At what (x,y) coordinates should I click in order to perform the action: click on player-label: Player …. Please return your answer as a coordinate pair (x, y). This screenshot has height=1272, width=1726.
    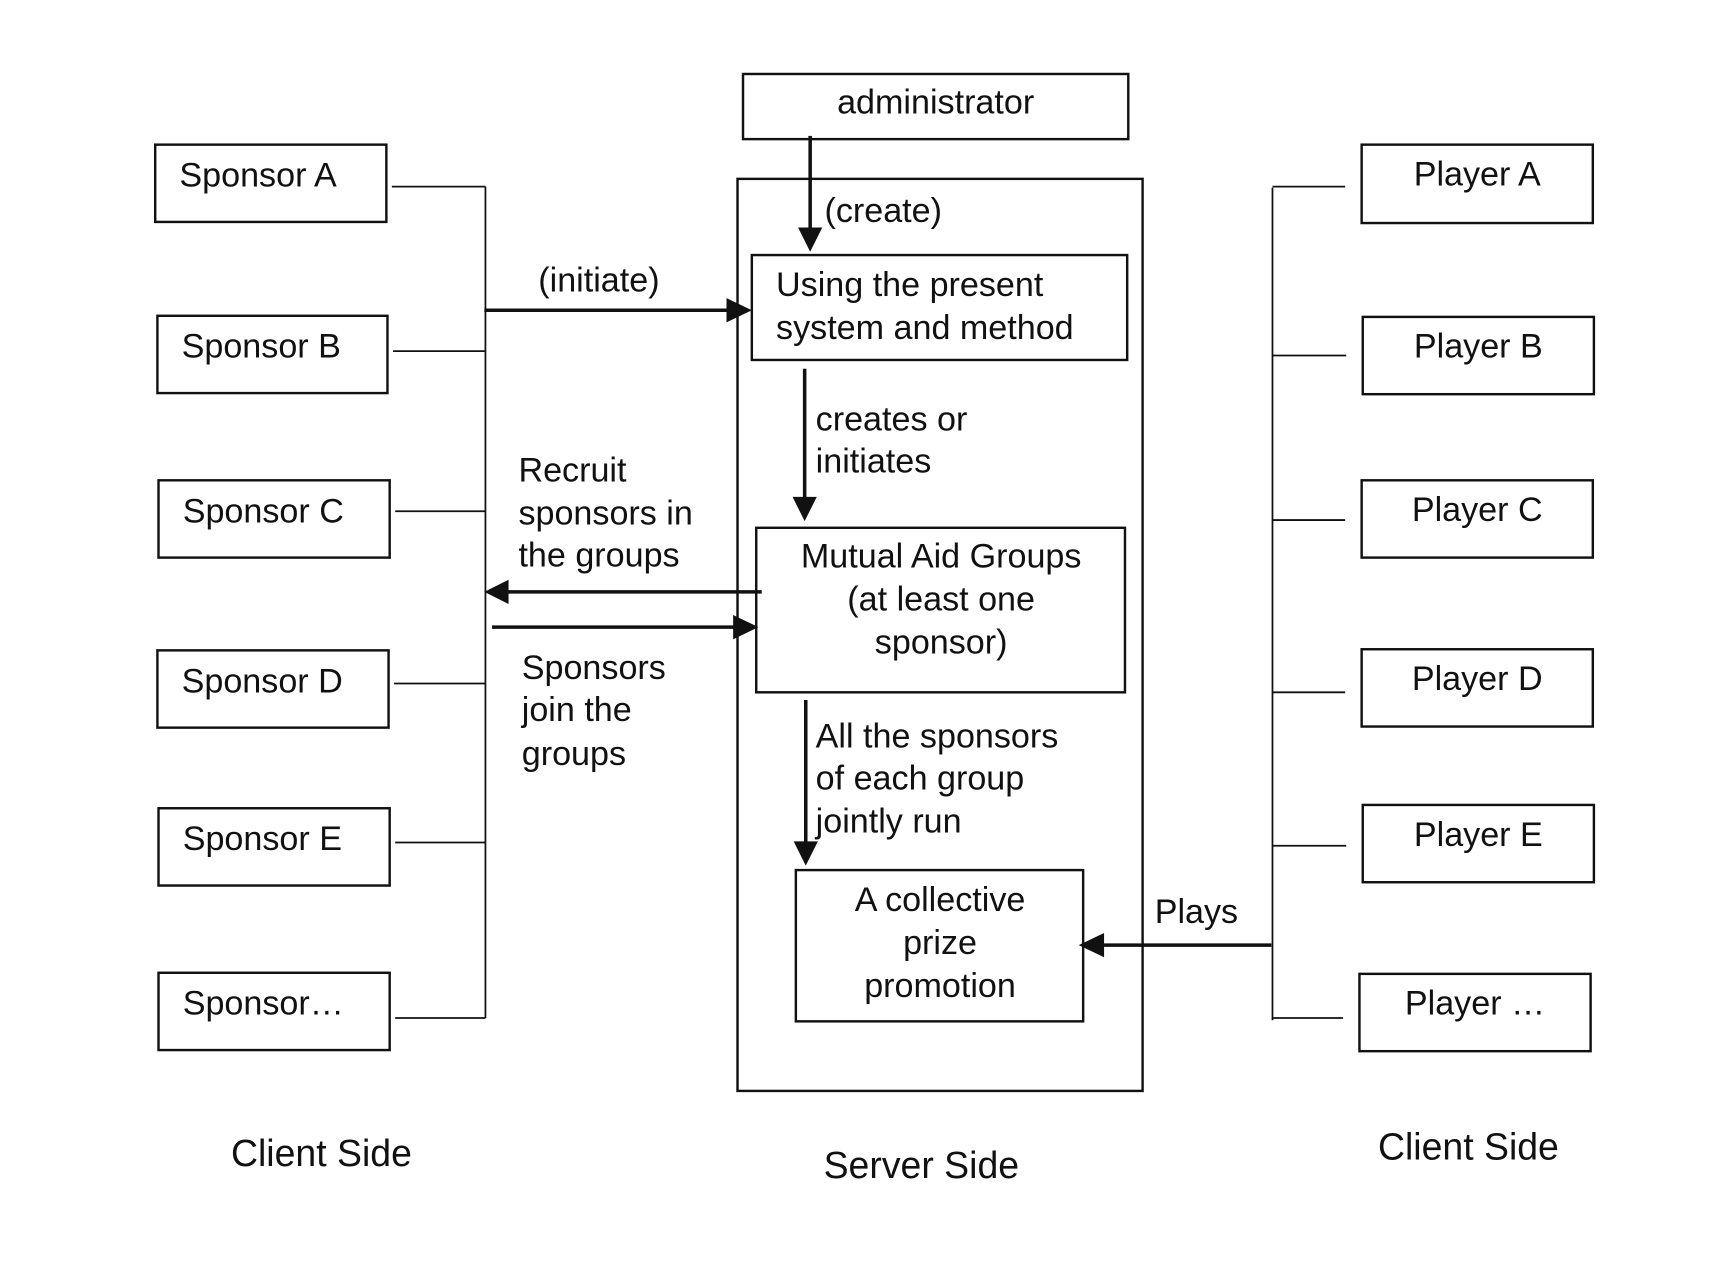
    Looking at the image, I should click on (1475, 1004).